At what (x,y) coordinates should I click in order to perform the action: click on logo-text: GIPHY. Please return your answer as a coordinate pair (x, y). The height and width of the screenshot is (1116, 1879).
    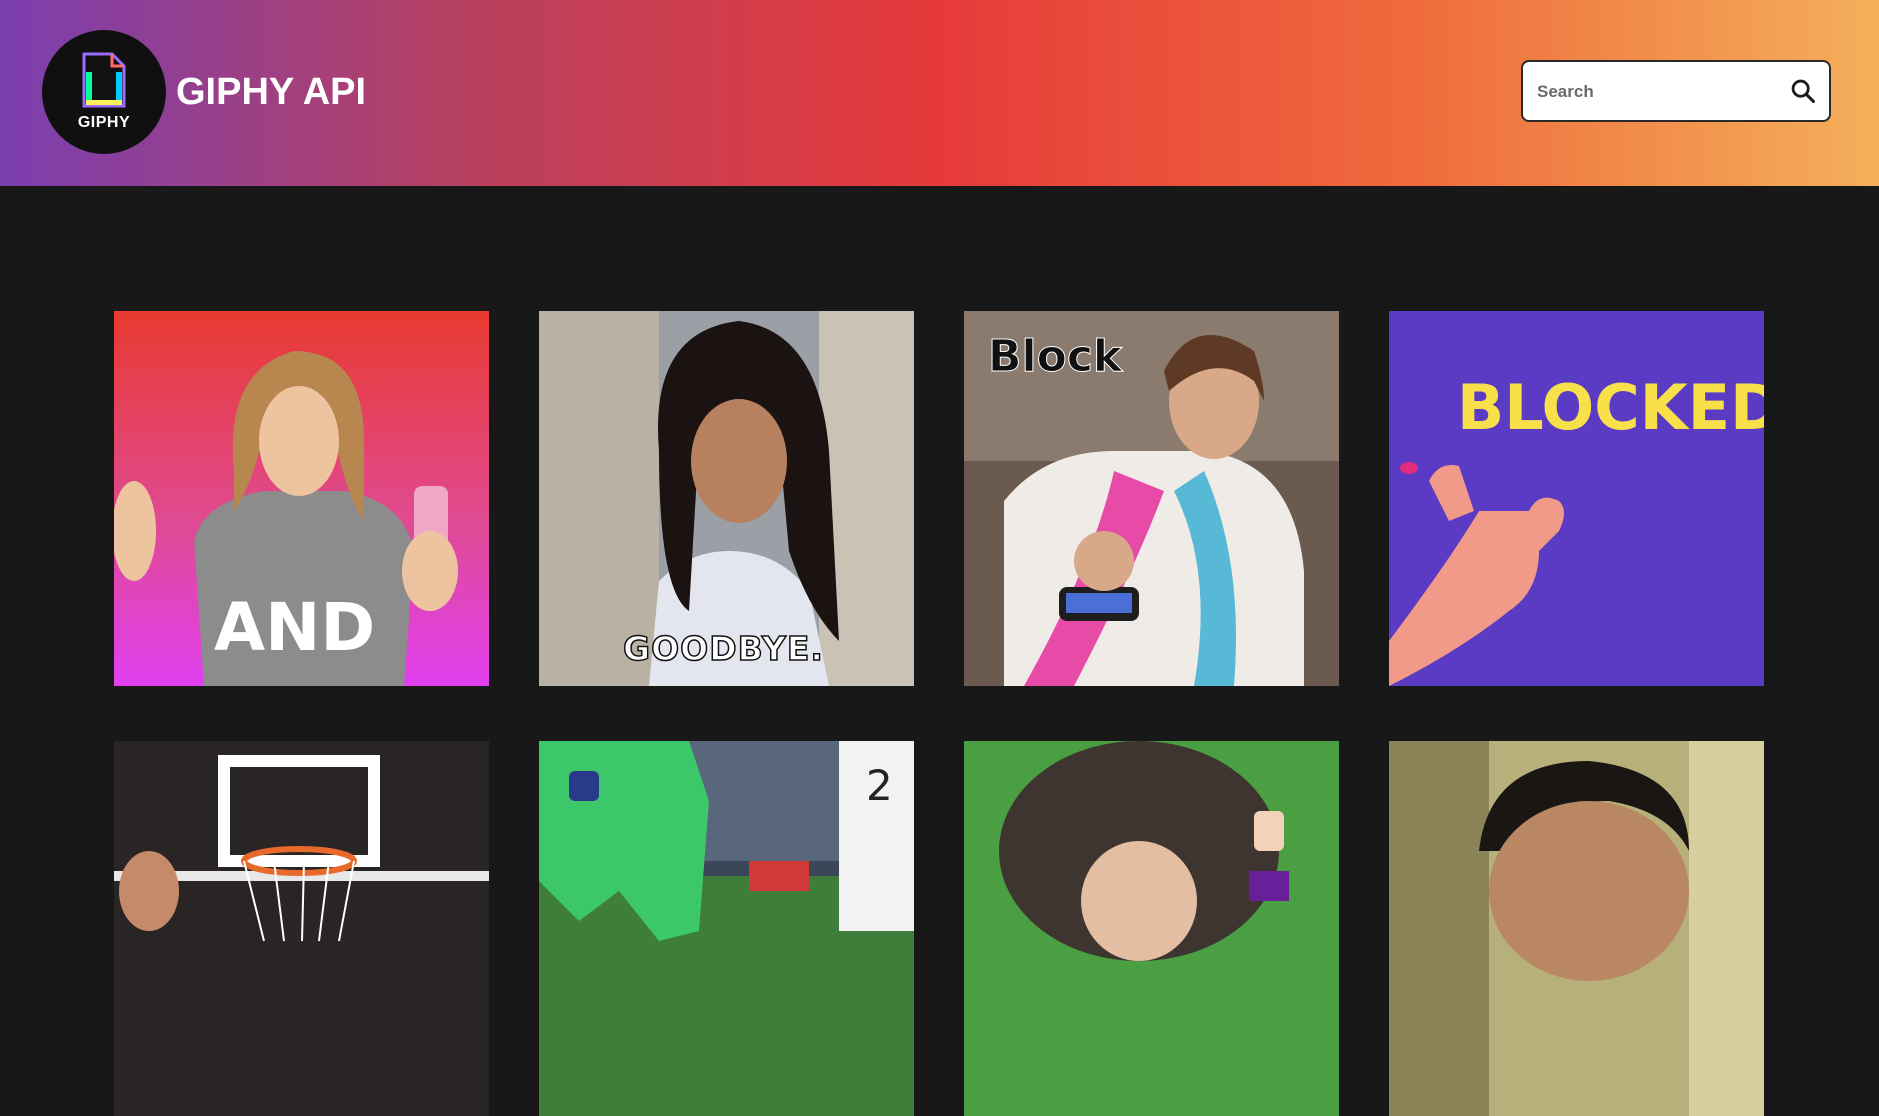
    Looking at the image, I should click on (104, 122).